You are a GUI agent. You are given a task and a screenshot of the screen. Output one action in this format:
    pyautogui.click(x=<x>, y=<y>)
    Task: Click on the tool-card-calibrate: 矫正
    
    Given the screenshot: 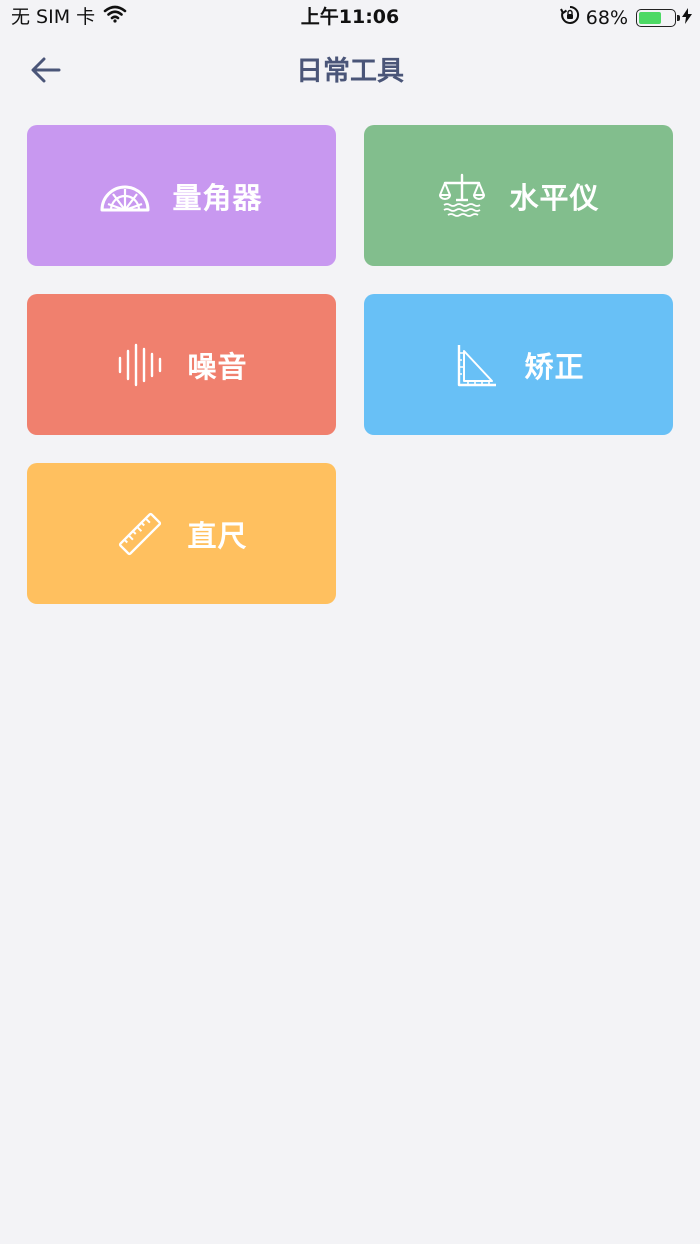 What is the action you would take?
    pyautogui.click(x=518, y=364)
    